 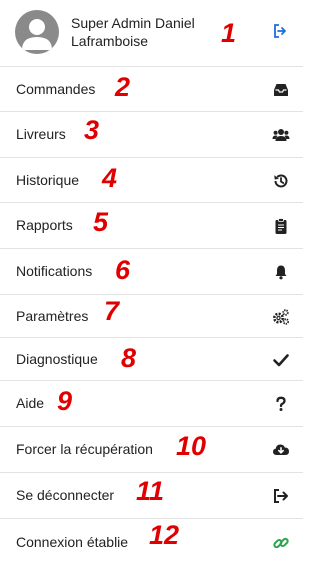 I want to click on clipboard-icon, so click(x=281, y=226).